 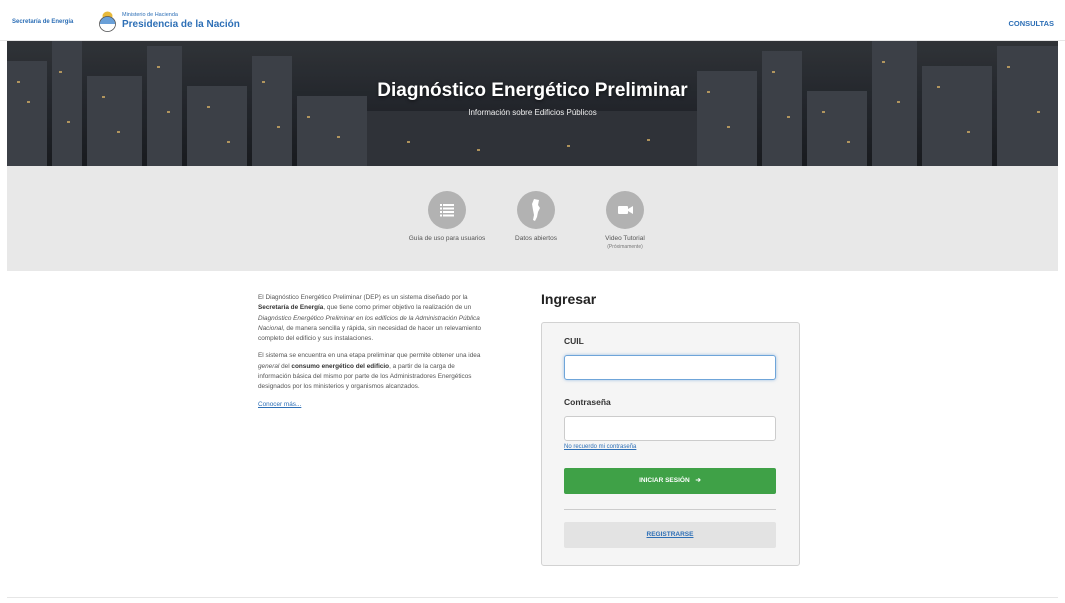 What do you see at coordinates (536, 210) in the screenshot?
I see `argentina-map-icon` at bounding box center [536, 210].